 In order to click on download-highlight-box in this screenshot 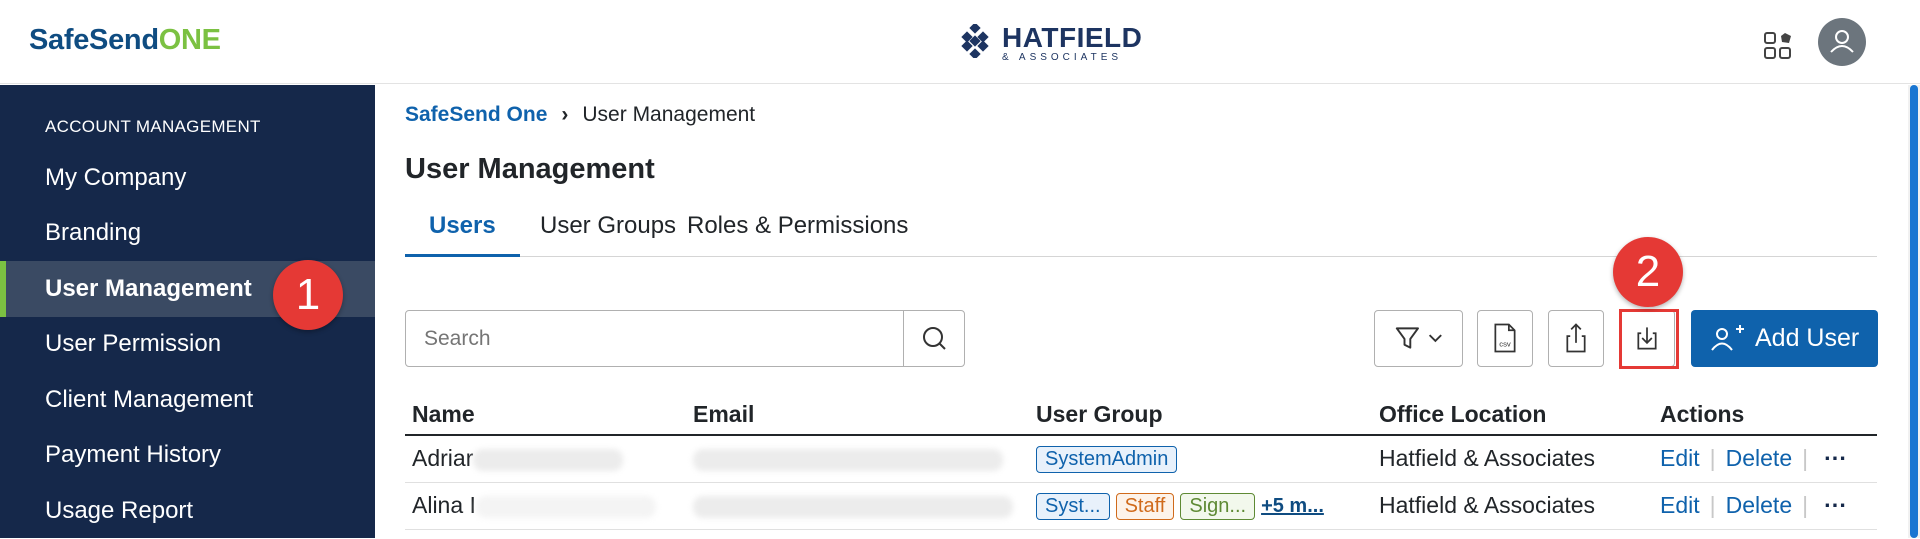, I will do `click(1649, 339)`.